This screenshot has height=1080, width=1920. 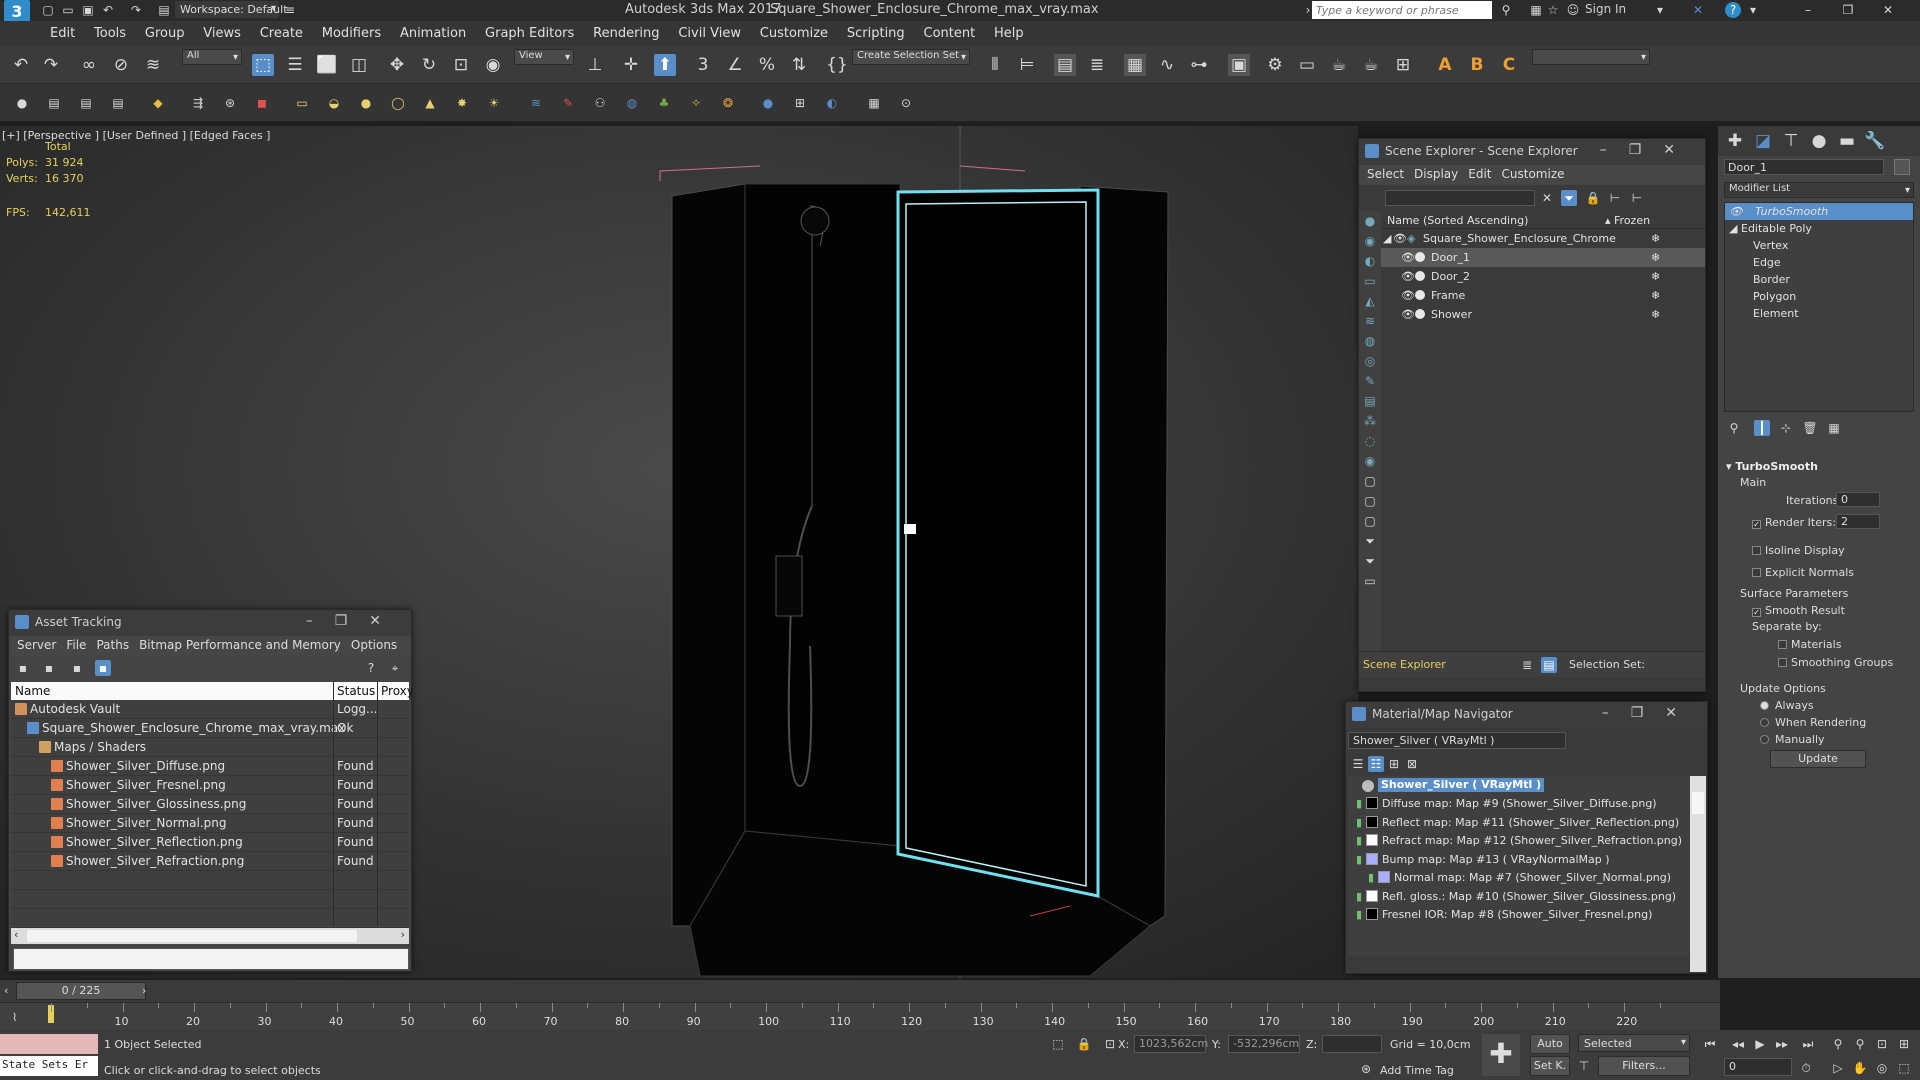 I want to click on ribbon-tool-1-icon: ●, so click(x=22, y=103).